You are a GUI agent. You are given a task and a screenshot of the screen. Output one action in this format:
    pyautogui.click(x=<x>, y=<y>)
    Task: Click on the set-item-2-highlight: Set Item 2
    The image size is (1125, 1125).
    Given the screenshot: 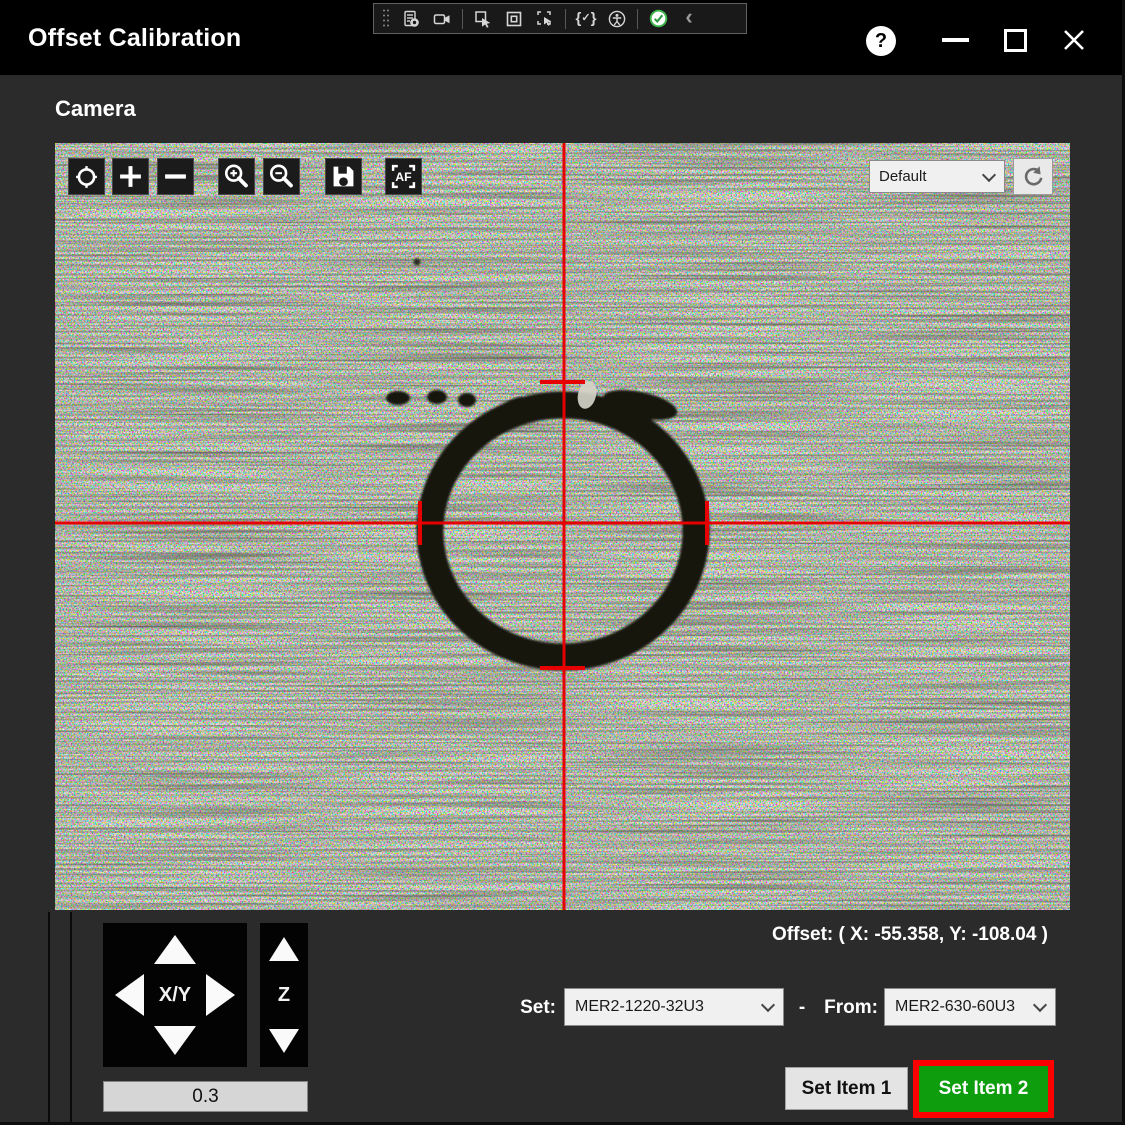 What is the action you would take?
    pyautogui.click(x=983, y=1089)
    